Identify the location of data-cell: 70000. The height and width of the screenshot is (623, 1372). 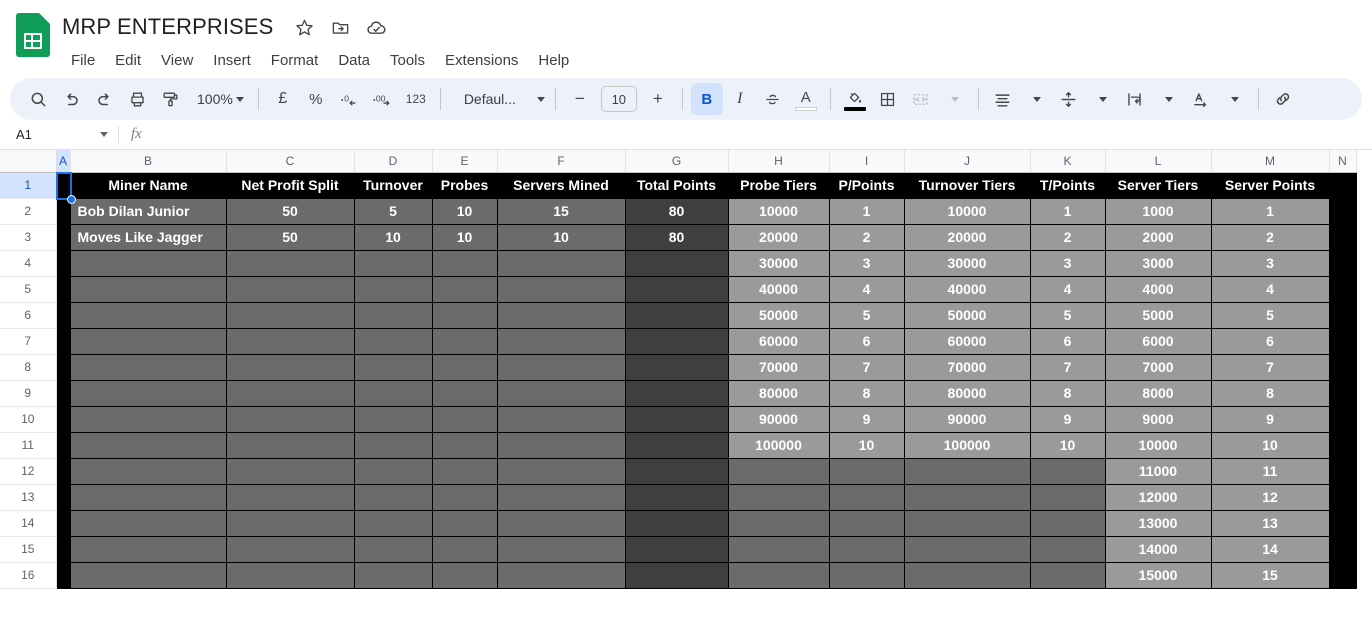
(967, 367).